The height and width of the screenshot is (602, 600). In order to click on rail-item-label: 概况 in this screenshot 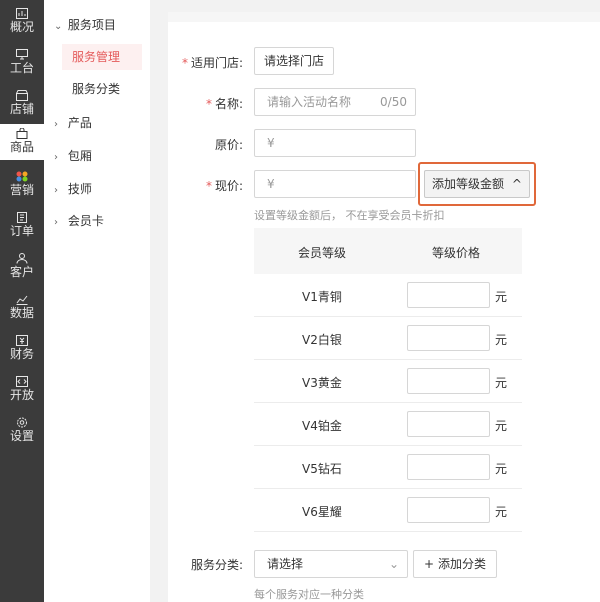, I will do `click(21, 27)`.